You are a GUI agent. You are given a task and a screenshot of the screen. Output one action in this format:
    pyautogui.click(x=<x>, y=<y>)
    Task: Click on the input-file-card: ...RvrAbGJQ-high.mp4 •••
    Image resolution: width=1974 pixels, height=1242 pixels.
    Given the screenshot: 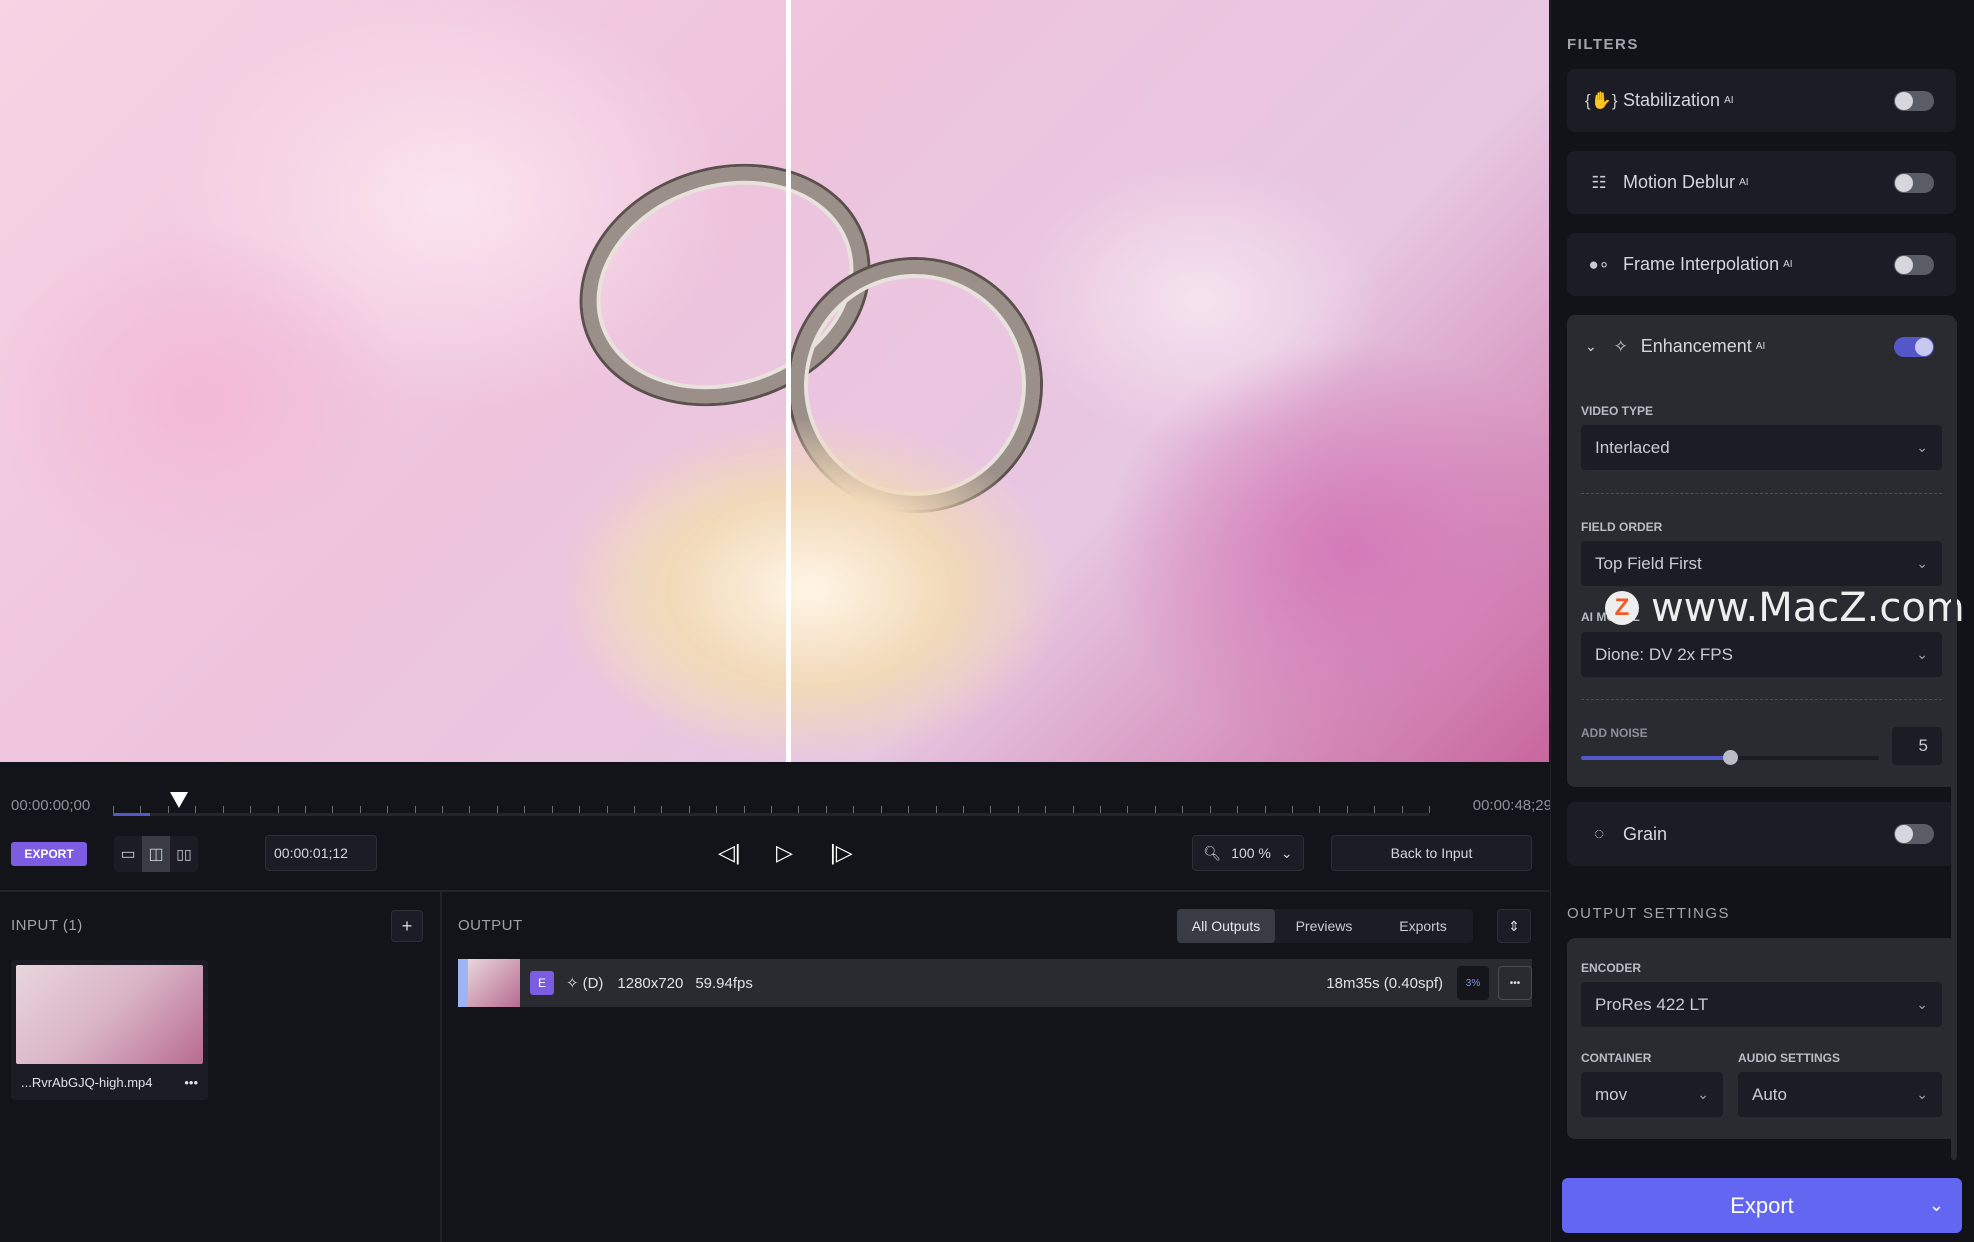 What is the action you would take?
    pyautogui.click(x=109, y=1030)
    